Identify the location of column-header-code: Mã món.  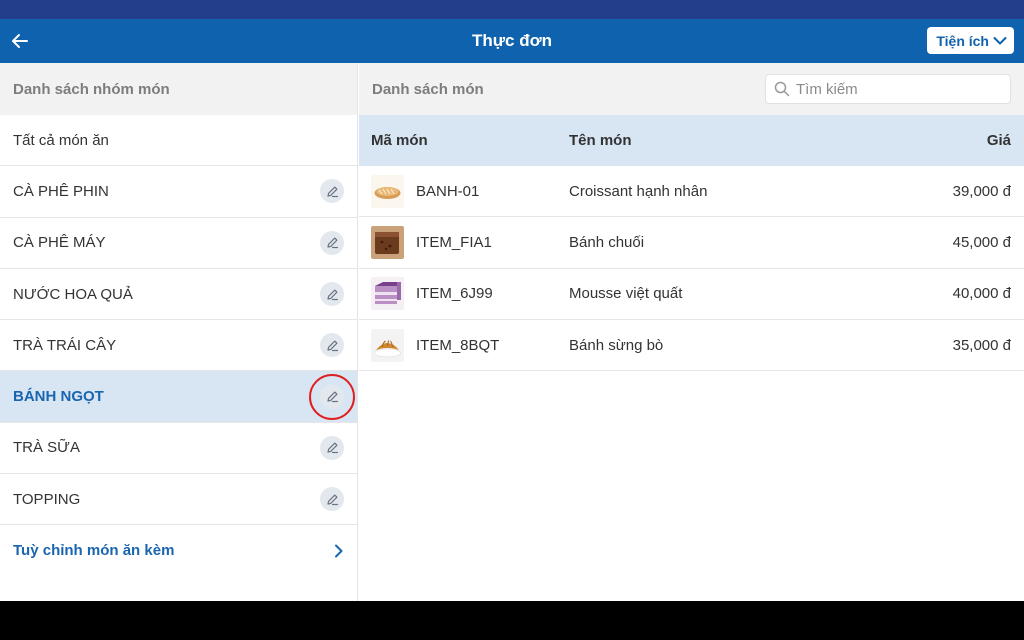
(399, 140).